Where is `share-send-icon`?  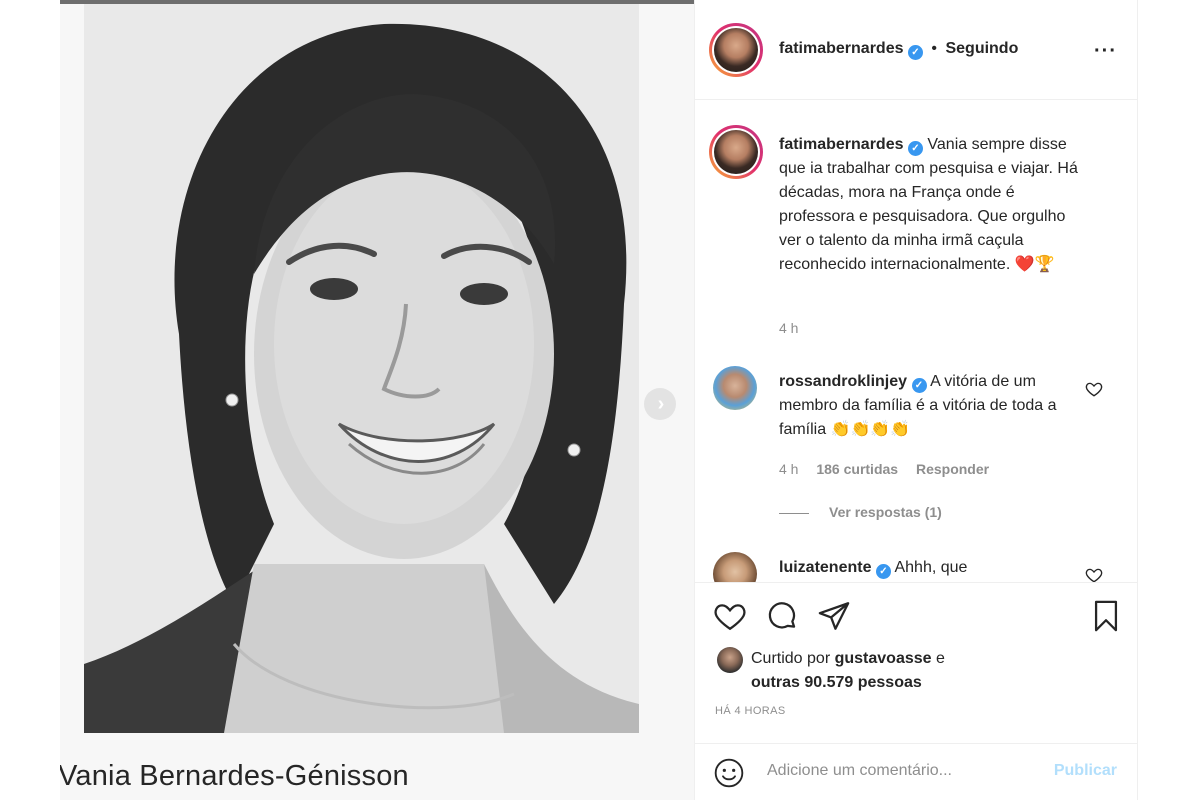 share-send-icon is located at coordinates (834, 616).